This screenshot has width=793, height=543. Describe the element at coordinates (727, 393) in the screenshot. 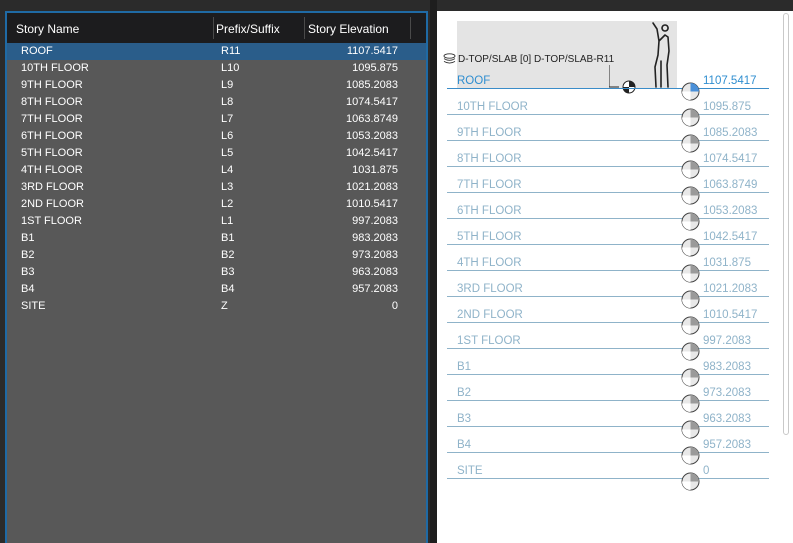

I see `story-elevation-label: 973.2083` at that location.